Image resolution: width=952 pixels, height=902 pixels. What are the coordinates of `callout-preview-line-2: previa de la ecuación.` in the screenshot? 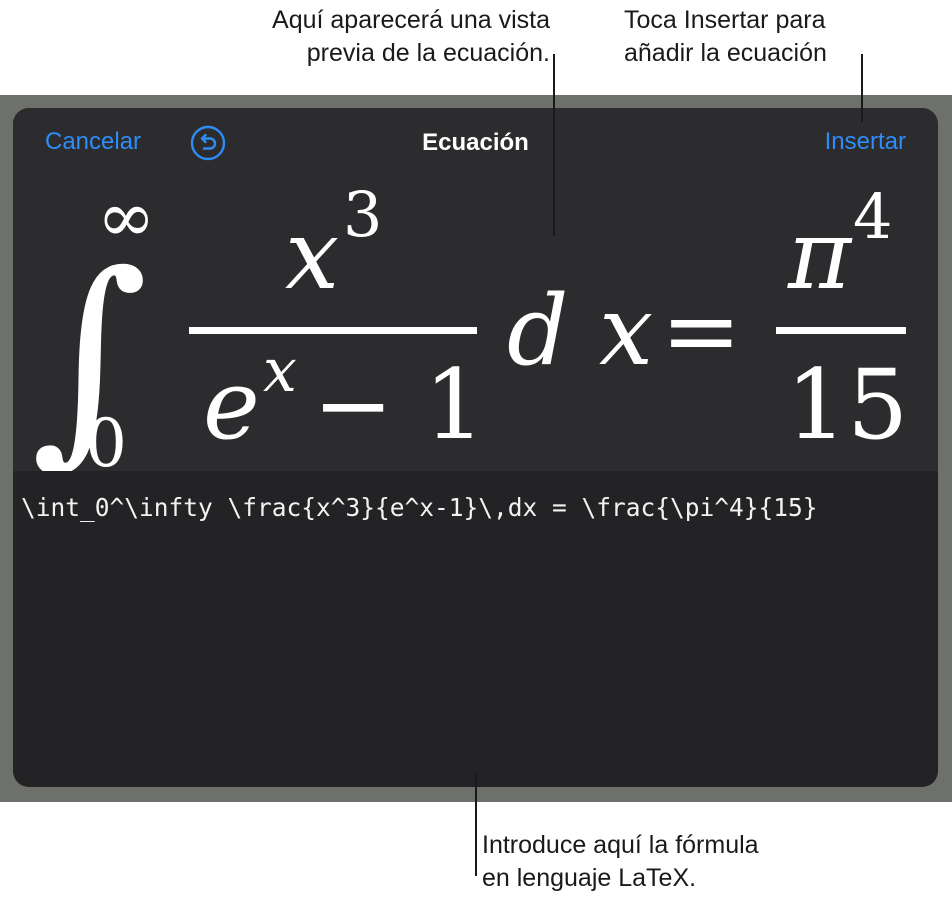 It's located at (428, 53).